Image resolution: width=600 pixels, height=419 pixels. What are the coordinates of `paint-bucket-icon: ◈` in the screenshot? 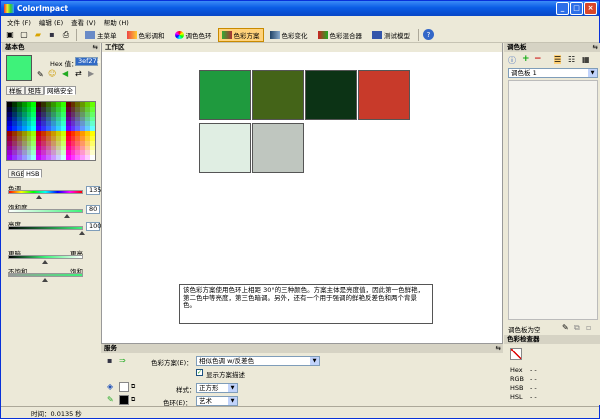 It's located at (110, 386).